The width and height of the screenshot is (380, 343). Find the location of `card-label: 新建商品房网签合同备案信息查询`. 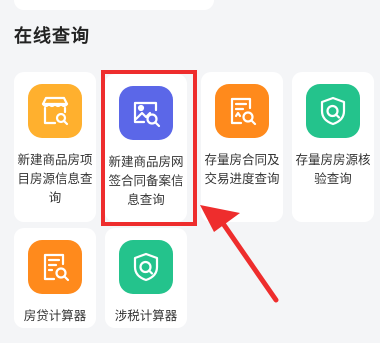

card-label: 新建商品房网签合同备案信息查询 is located at coordinates (146, 180).